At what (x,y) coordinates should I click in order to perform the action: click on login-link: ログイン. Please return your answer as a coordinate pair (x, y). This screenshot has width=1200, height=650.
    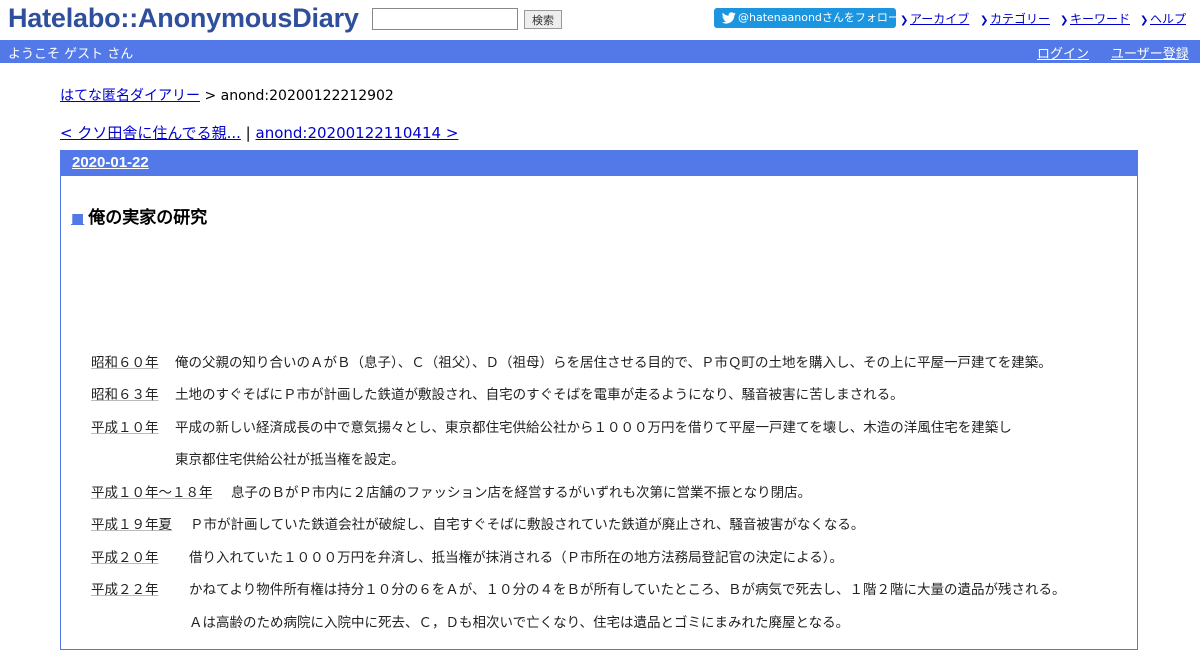
    Looking at the image, I should click on (1063, 52).